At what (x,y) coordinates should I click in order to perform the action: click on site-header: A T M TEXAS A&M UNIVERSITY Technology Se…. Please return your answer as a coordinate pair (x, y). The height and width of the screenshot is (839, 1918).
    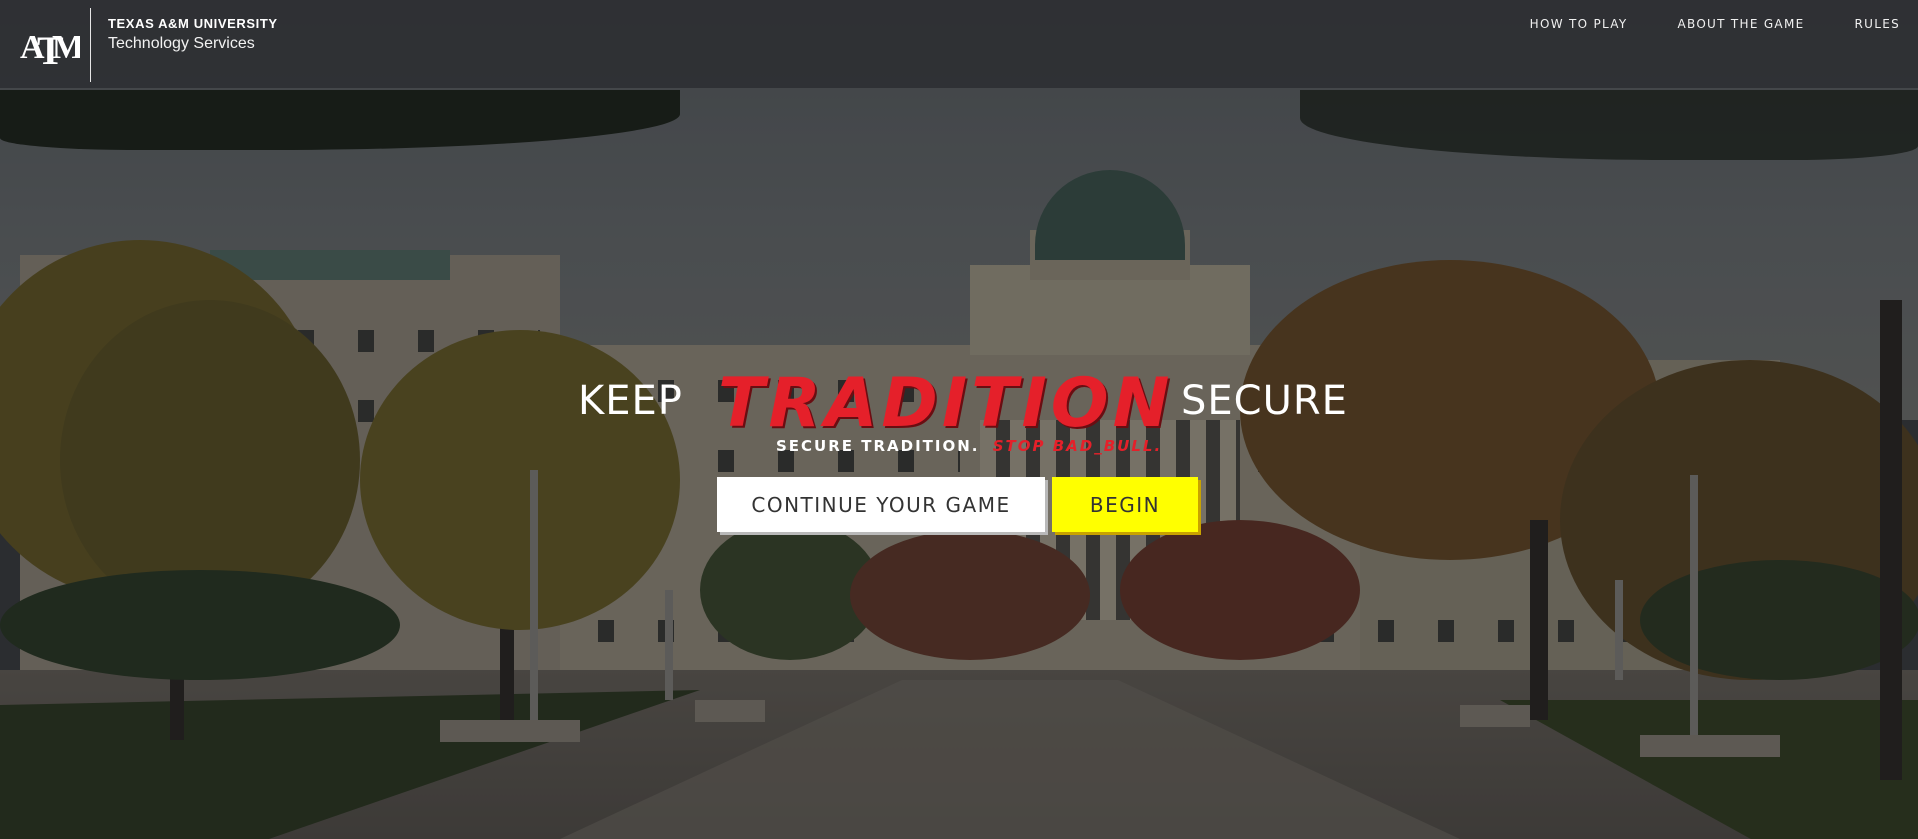
    Looking at the image, I should click on (959, 44).